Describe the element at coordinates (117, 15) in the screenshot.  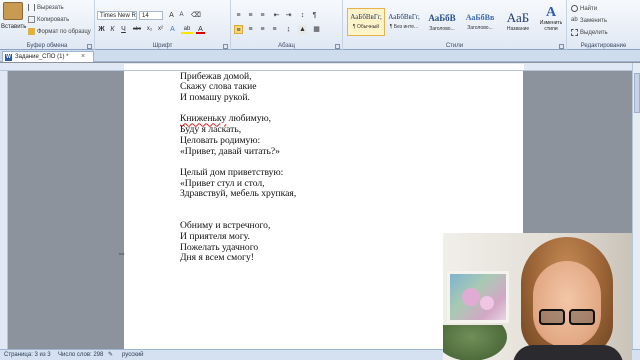
I see `font-name-combo: Times New Ro` at that location.